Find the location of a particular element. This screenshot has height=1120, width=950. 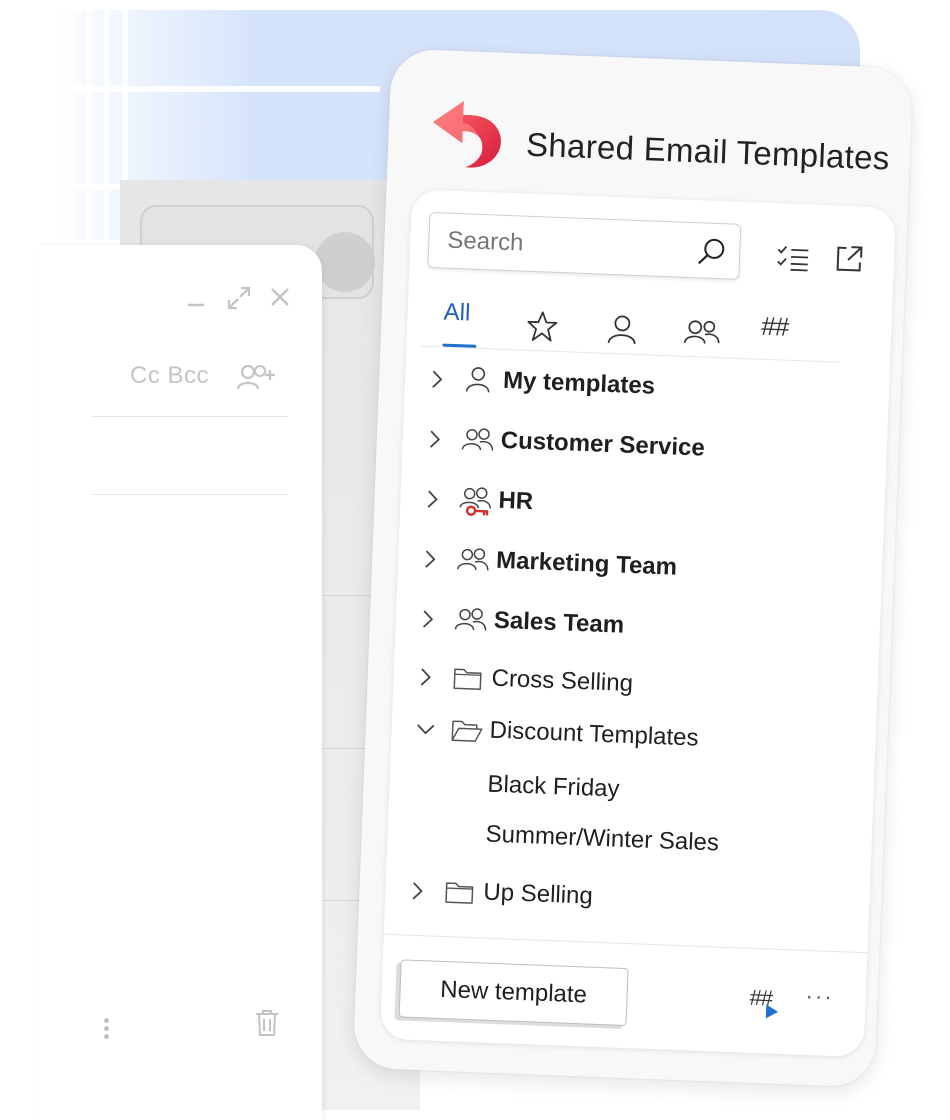

template-item-label: Summer/Winter Sales is located at coordinates (602, 839).